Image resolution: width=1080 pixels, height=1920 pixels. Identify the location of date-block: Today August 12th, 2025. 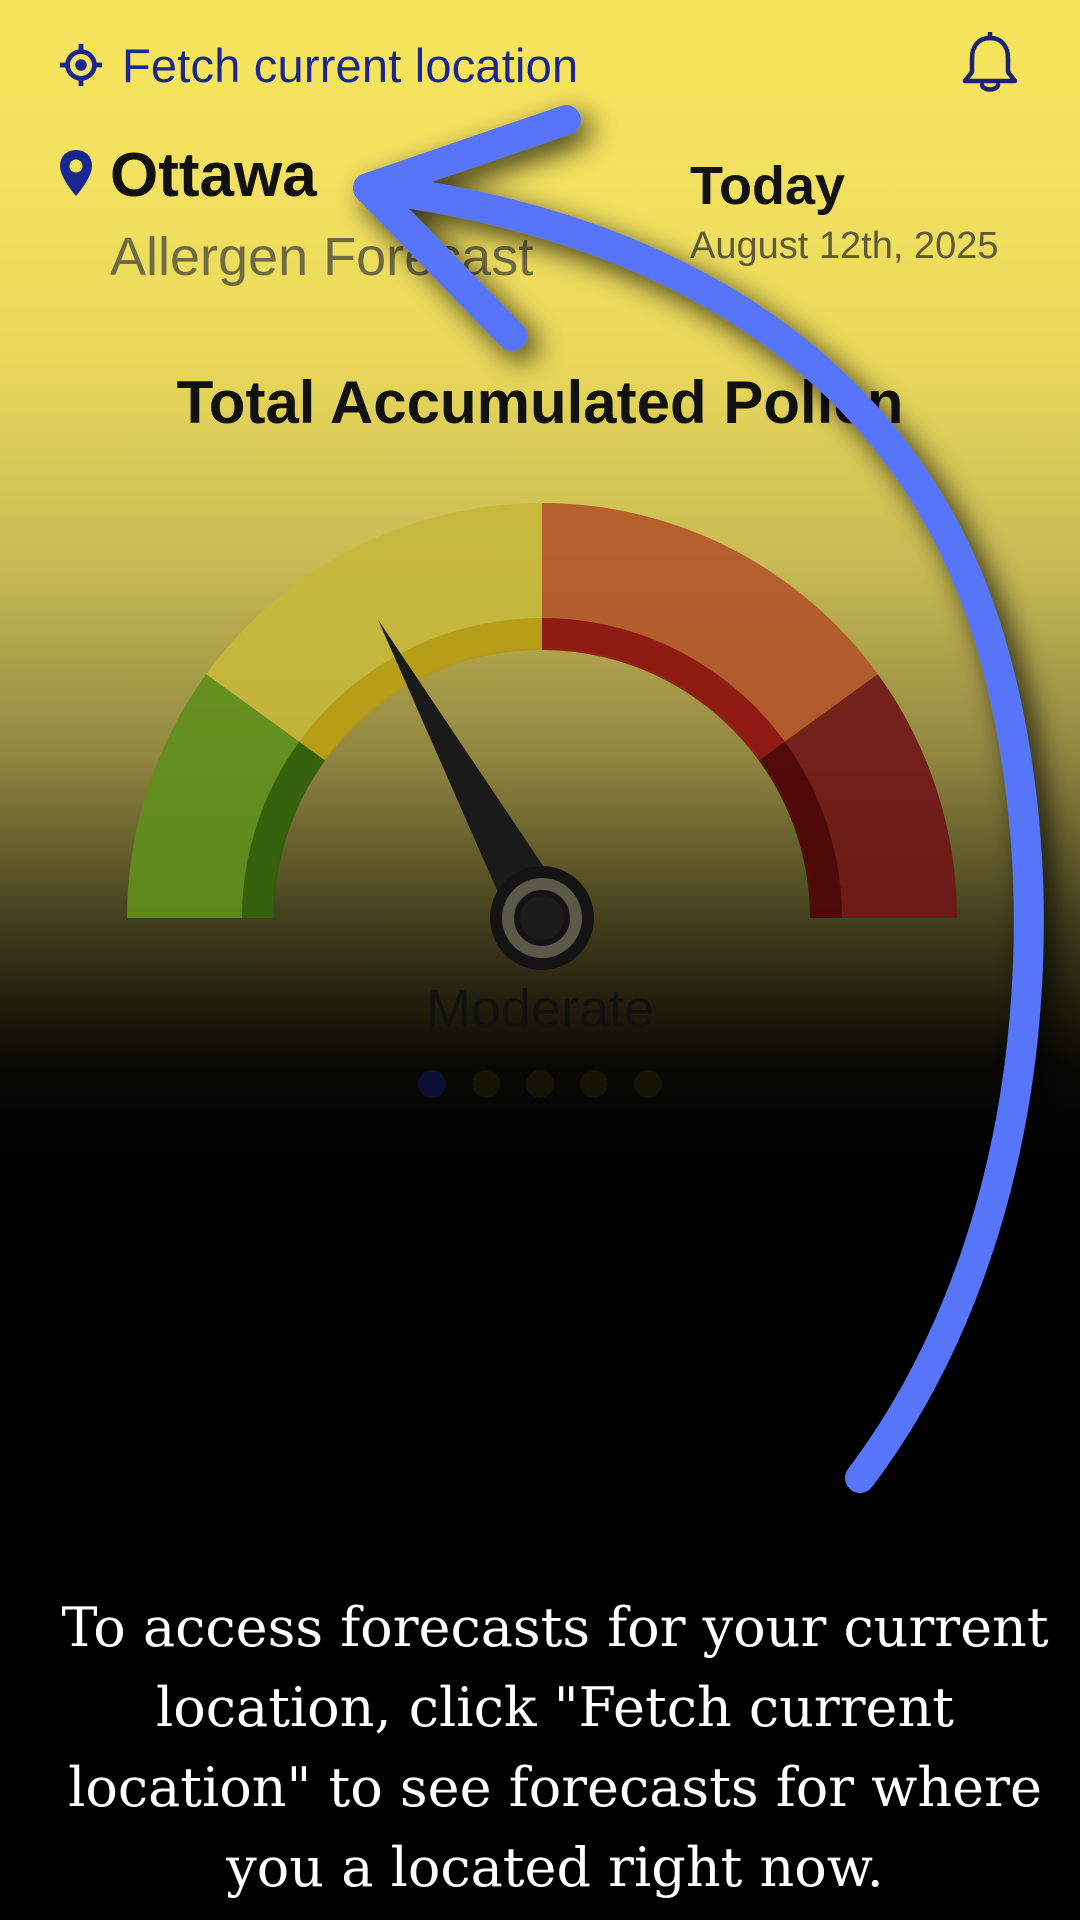
(844, 211).